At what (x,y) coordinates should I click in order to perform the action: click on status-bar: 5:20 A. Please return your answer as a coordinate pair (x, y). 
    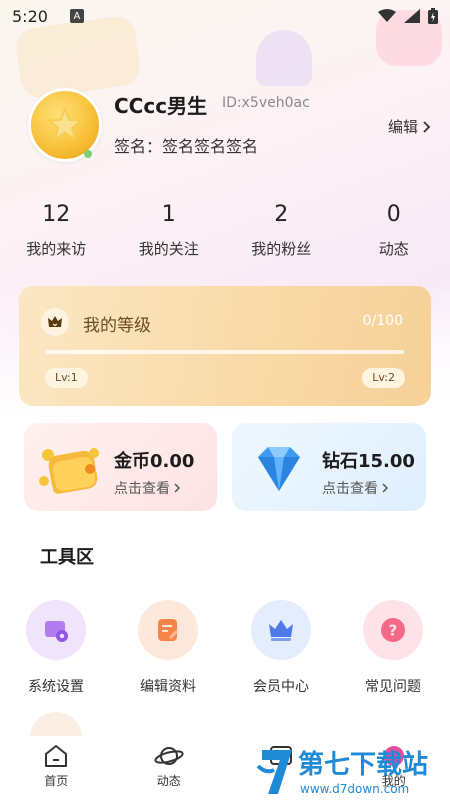
    Looking at the image, I should click on (225, 16).